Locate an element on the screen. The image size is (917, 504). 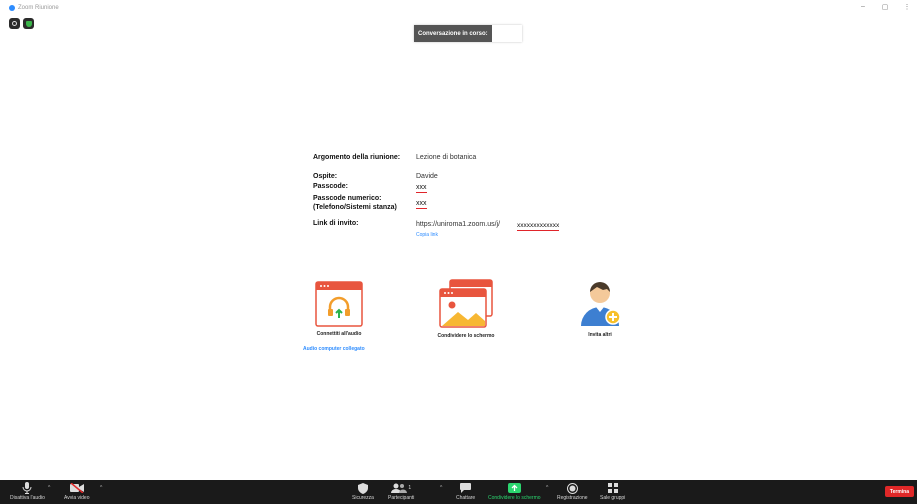
conversation-label: Conversazione in corso: is located at coordinates (453, 33).